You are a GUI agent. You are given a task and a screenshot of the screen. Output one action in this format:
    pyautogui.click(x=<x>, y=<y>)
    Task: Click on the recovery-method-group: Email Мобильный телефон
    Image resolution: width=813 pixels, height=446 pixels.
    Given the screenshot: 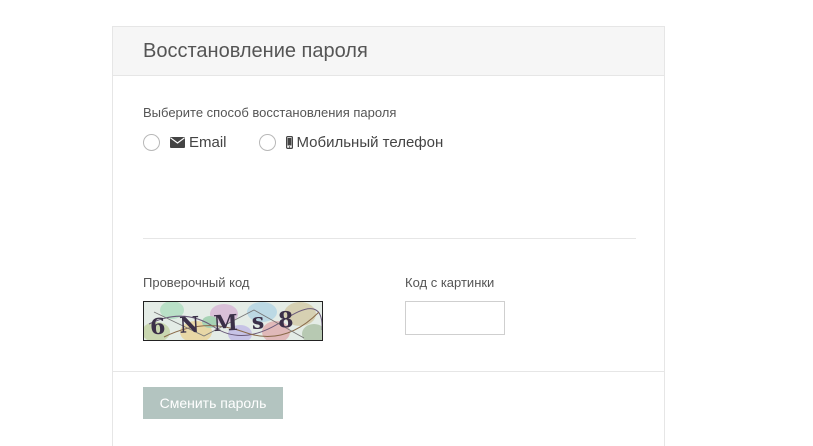 What is the action you would take?
    pyautogui.click(x=309, y=142)
    